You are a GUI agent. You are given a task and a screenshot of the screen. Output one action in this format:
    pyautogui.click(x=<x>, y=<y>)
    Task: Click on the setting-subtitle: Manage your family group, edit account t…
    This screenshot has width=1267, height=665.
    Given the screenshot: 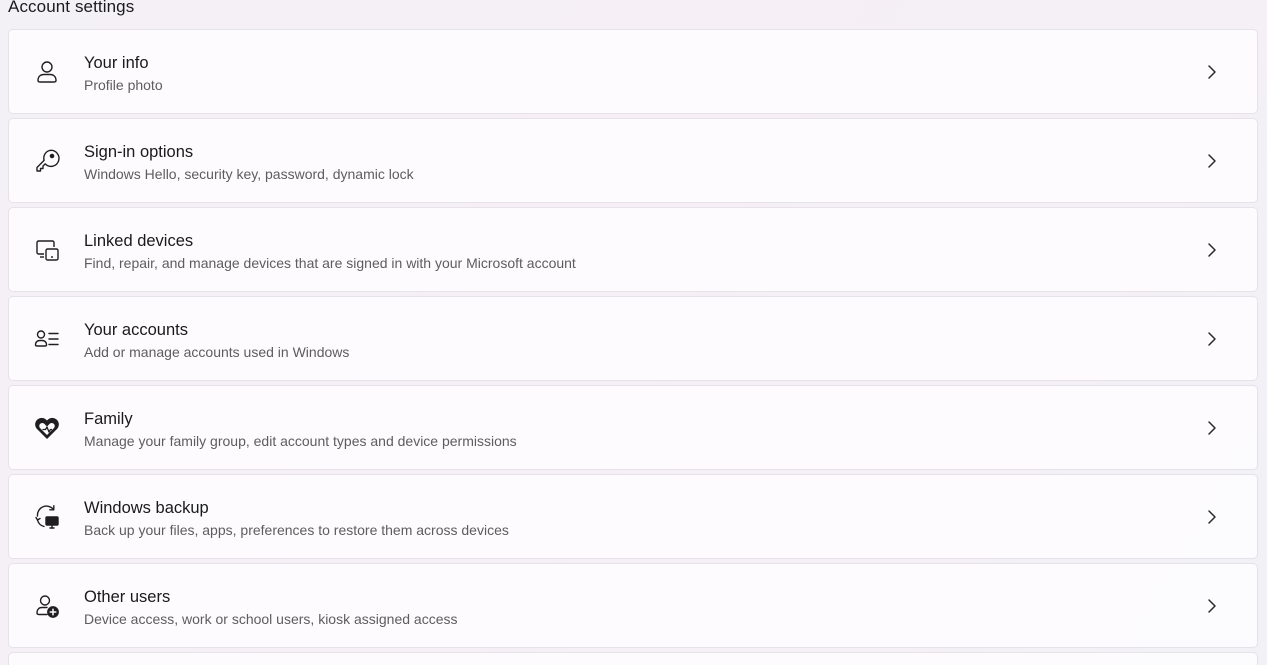 What is the action you would take?
    pyautogui.click(x=300, y=441)
    